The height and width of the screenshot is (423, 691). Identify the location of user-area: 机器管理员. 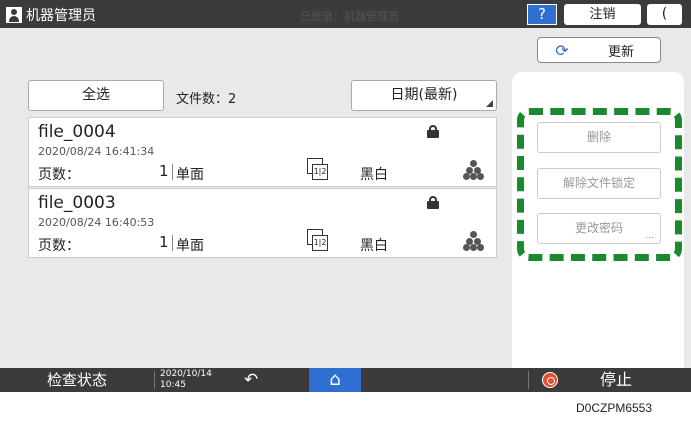
(51, 15).